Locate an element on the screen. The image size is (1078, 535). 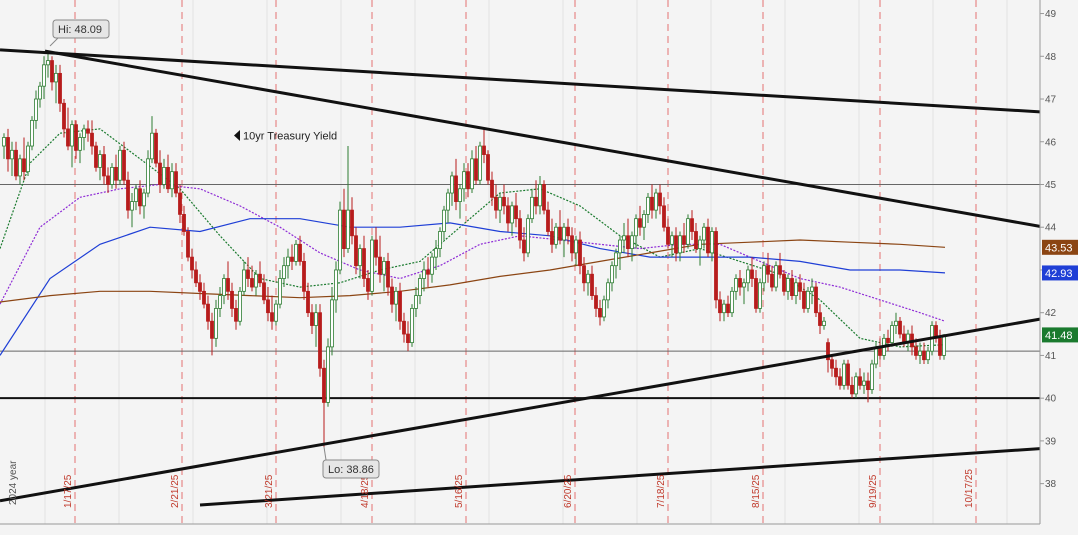
y-tick-label: 42 is located at coordinates (1051, 313).